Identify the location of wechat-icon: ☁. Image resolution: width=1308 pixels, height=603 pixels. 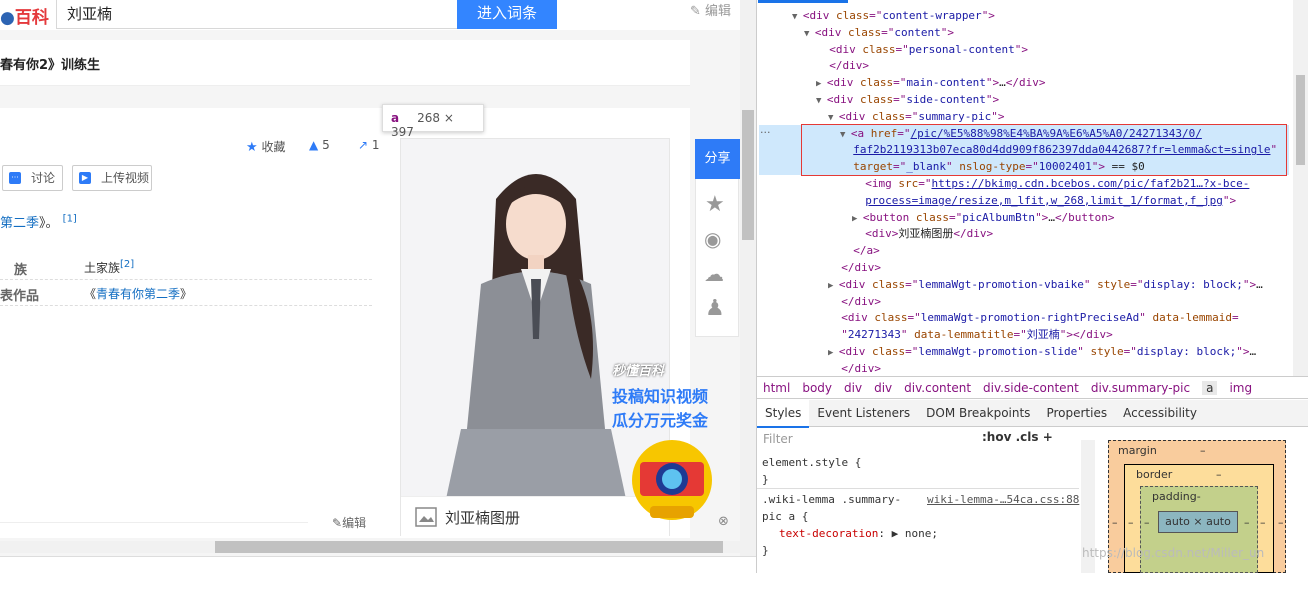
(714, 274).